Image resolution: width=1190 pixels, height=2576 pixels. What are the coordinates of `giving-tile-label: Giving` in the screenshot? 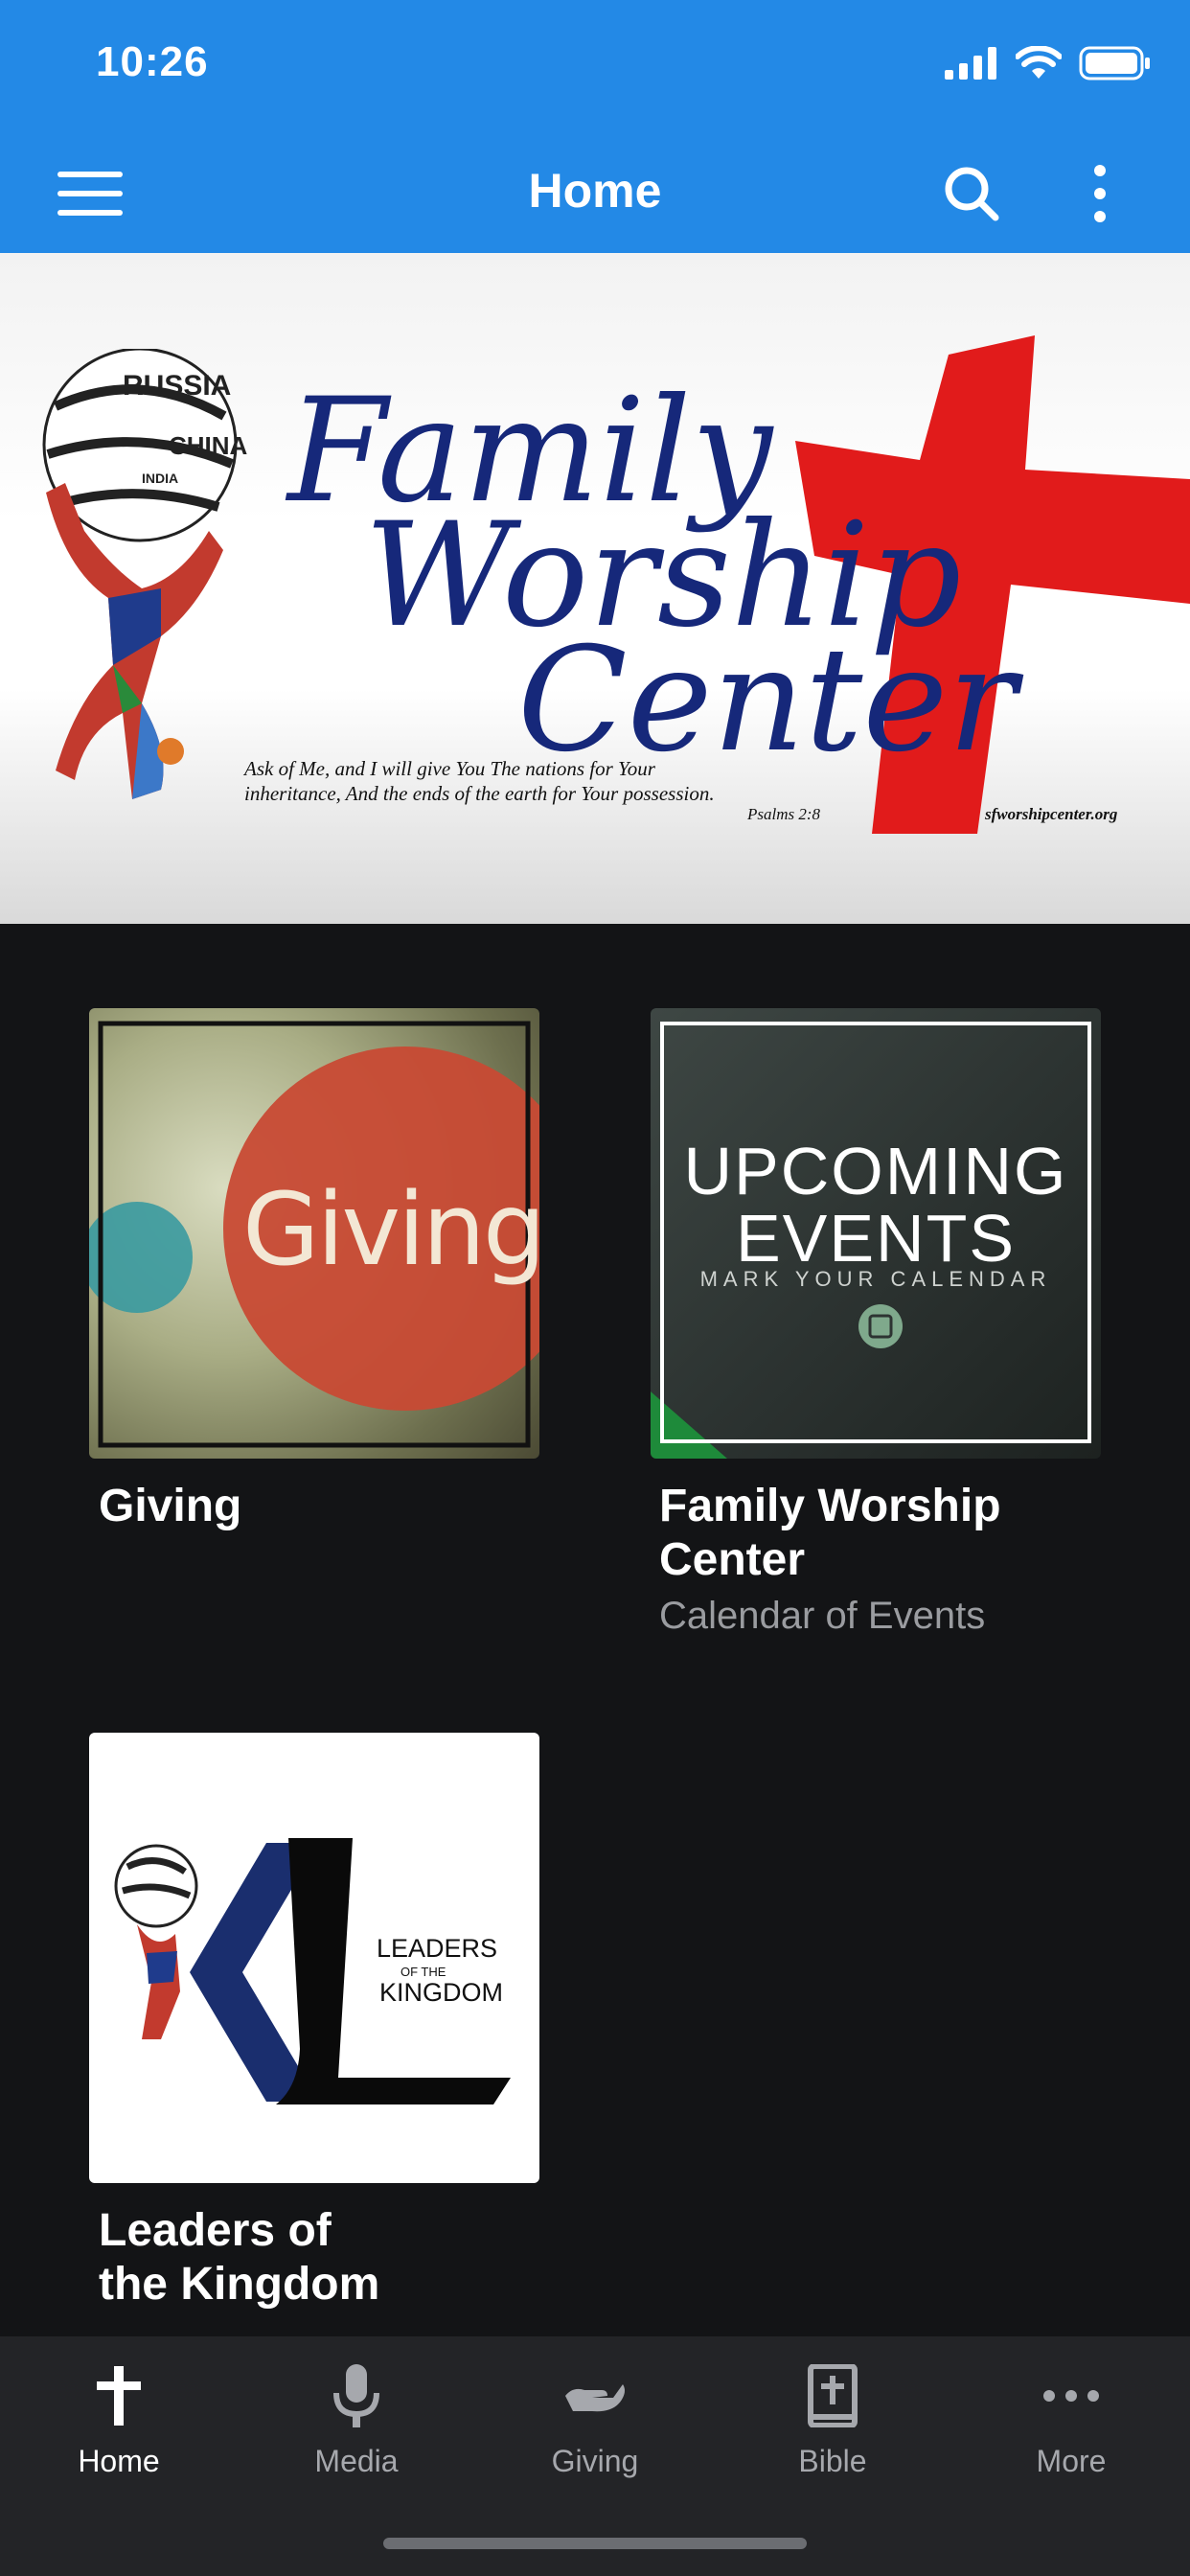 It's located at (390, 1229).